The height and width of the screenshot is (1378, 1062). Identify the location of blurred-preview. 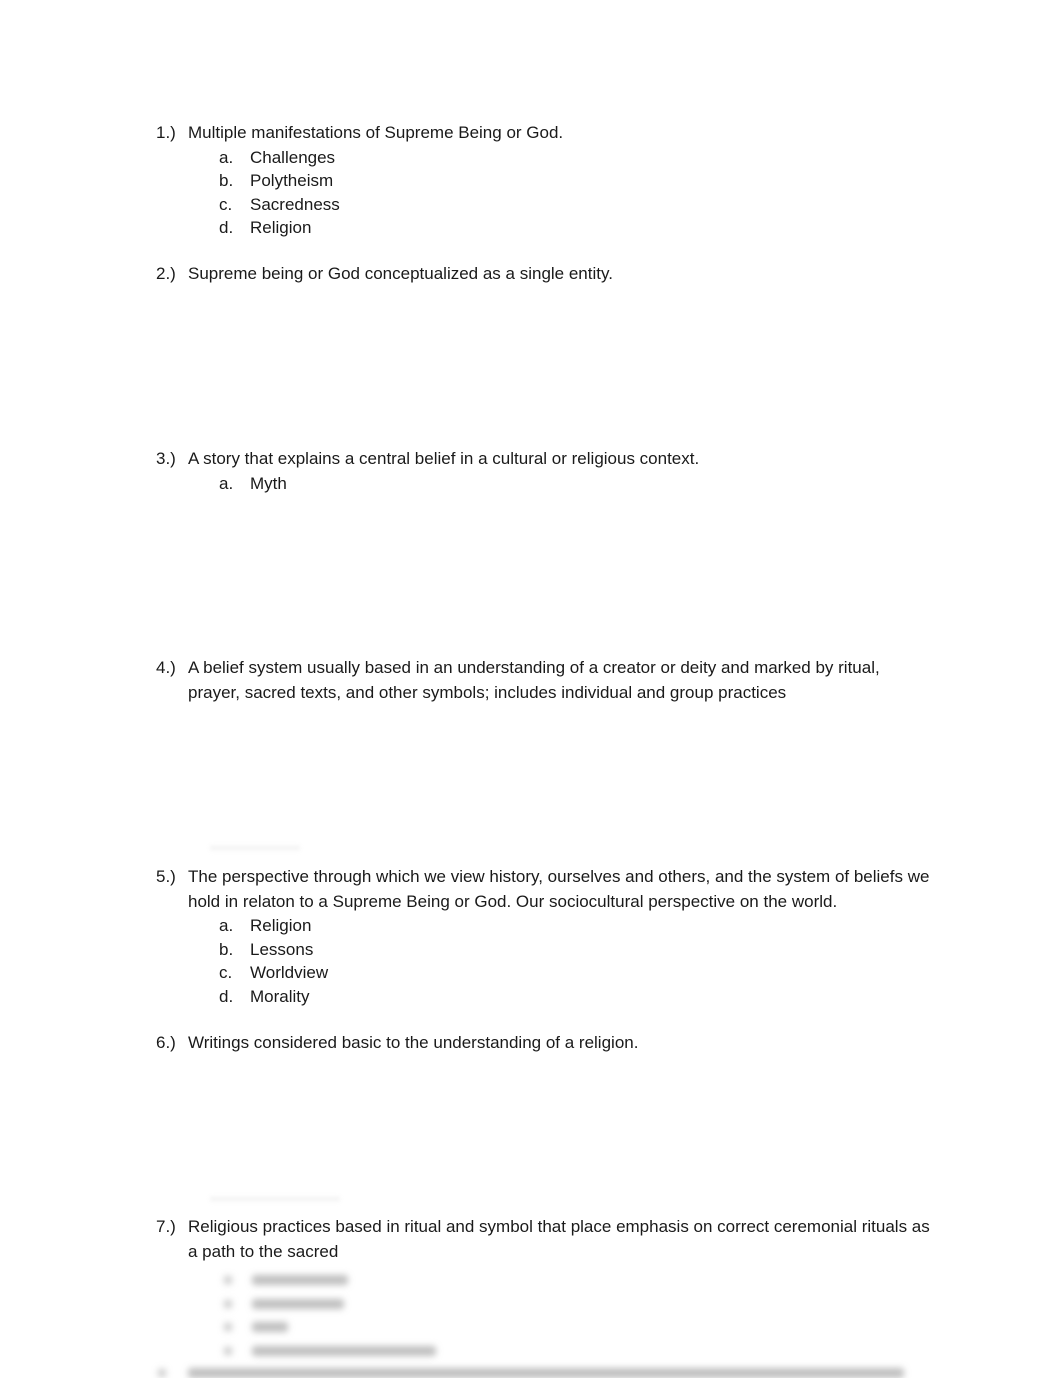
(546, 1323).